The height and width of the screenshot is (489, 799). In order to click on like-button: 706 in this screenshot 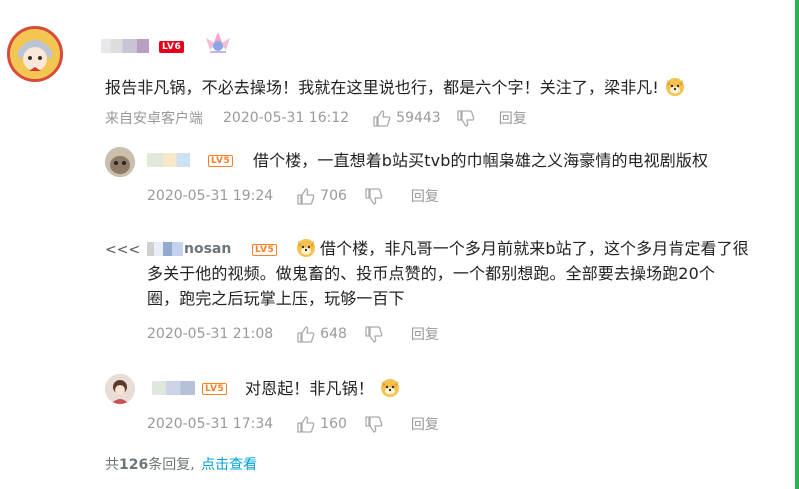, I will do `click(322, 196)`.